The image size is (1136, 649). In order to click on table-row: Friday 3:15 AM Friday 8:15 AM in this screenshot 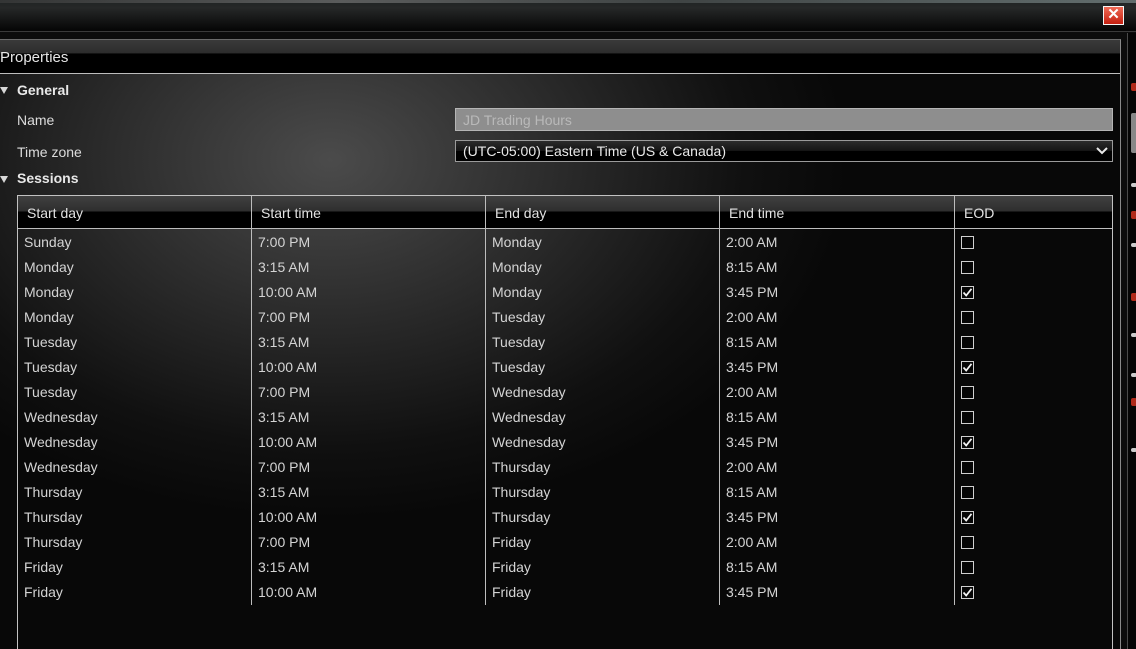, I will do `click(565, 567)`.